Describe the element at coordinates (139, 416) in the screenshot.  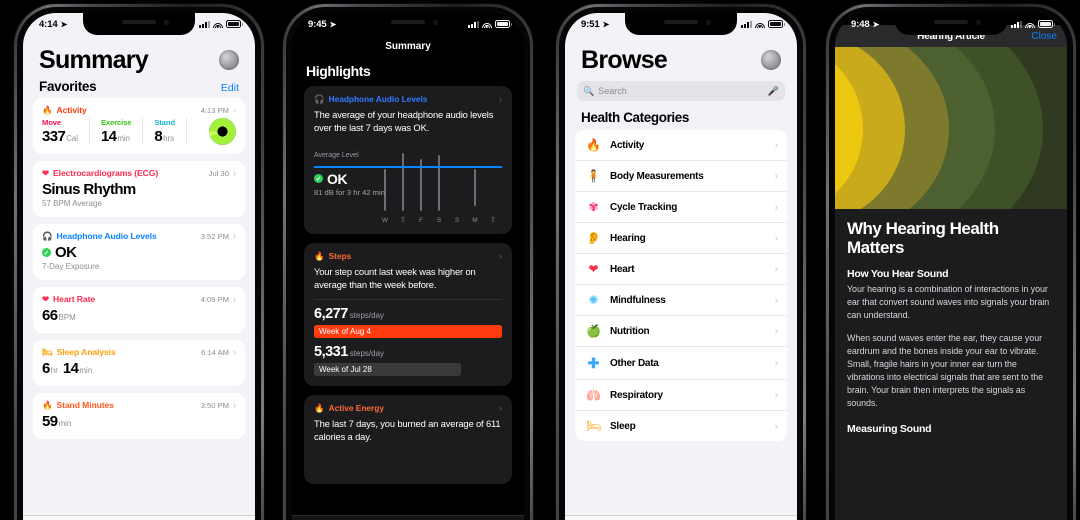
I see `card-stand-minutes: 🔥 Stand Minutes 3:50 PM › 59min` at that location.